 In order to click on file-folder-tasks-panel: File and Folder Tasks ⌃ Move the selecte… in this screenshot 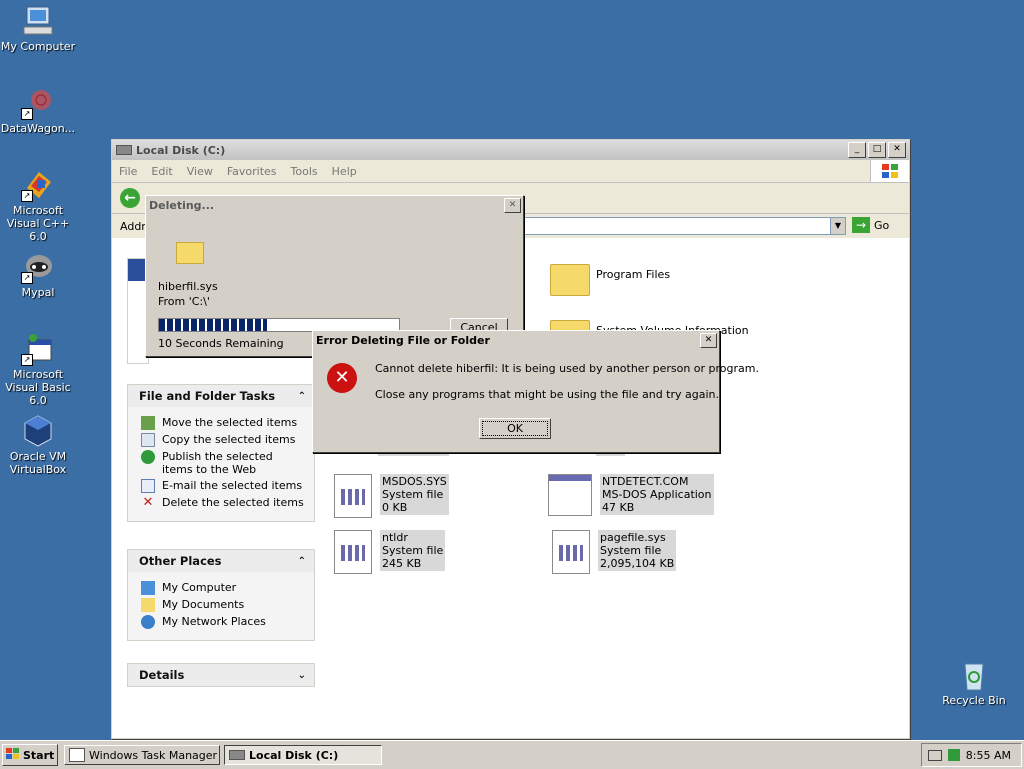, I will do `click(221, 453)`.